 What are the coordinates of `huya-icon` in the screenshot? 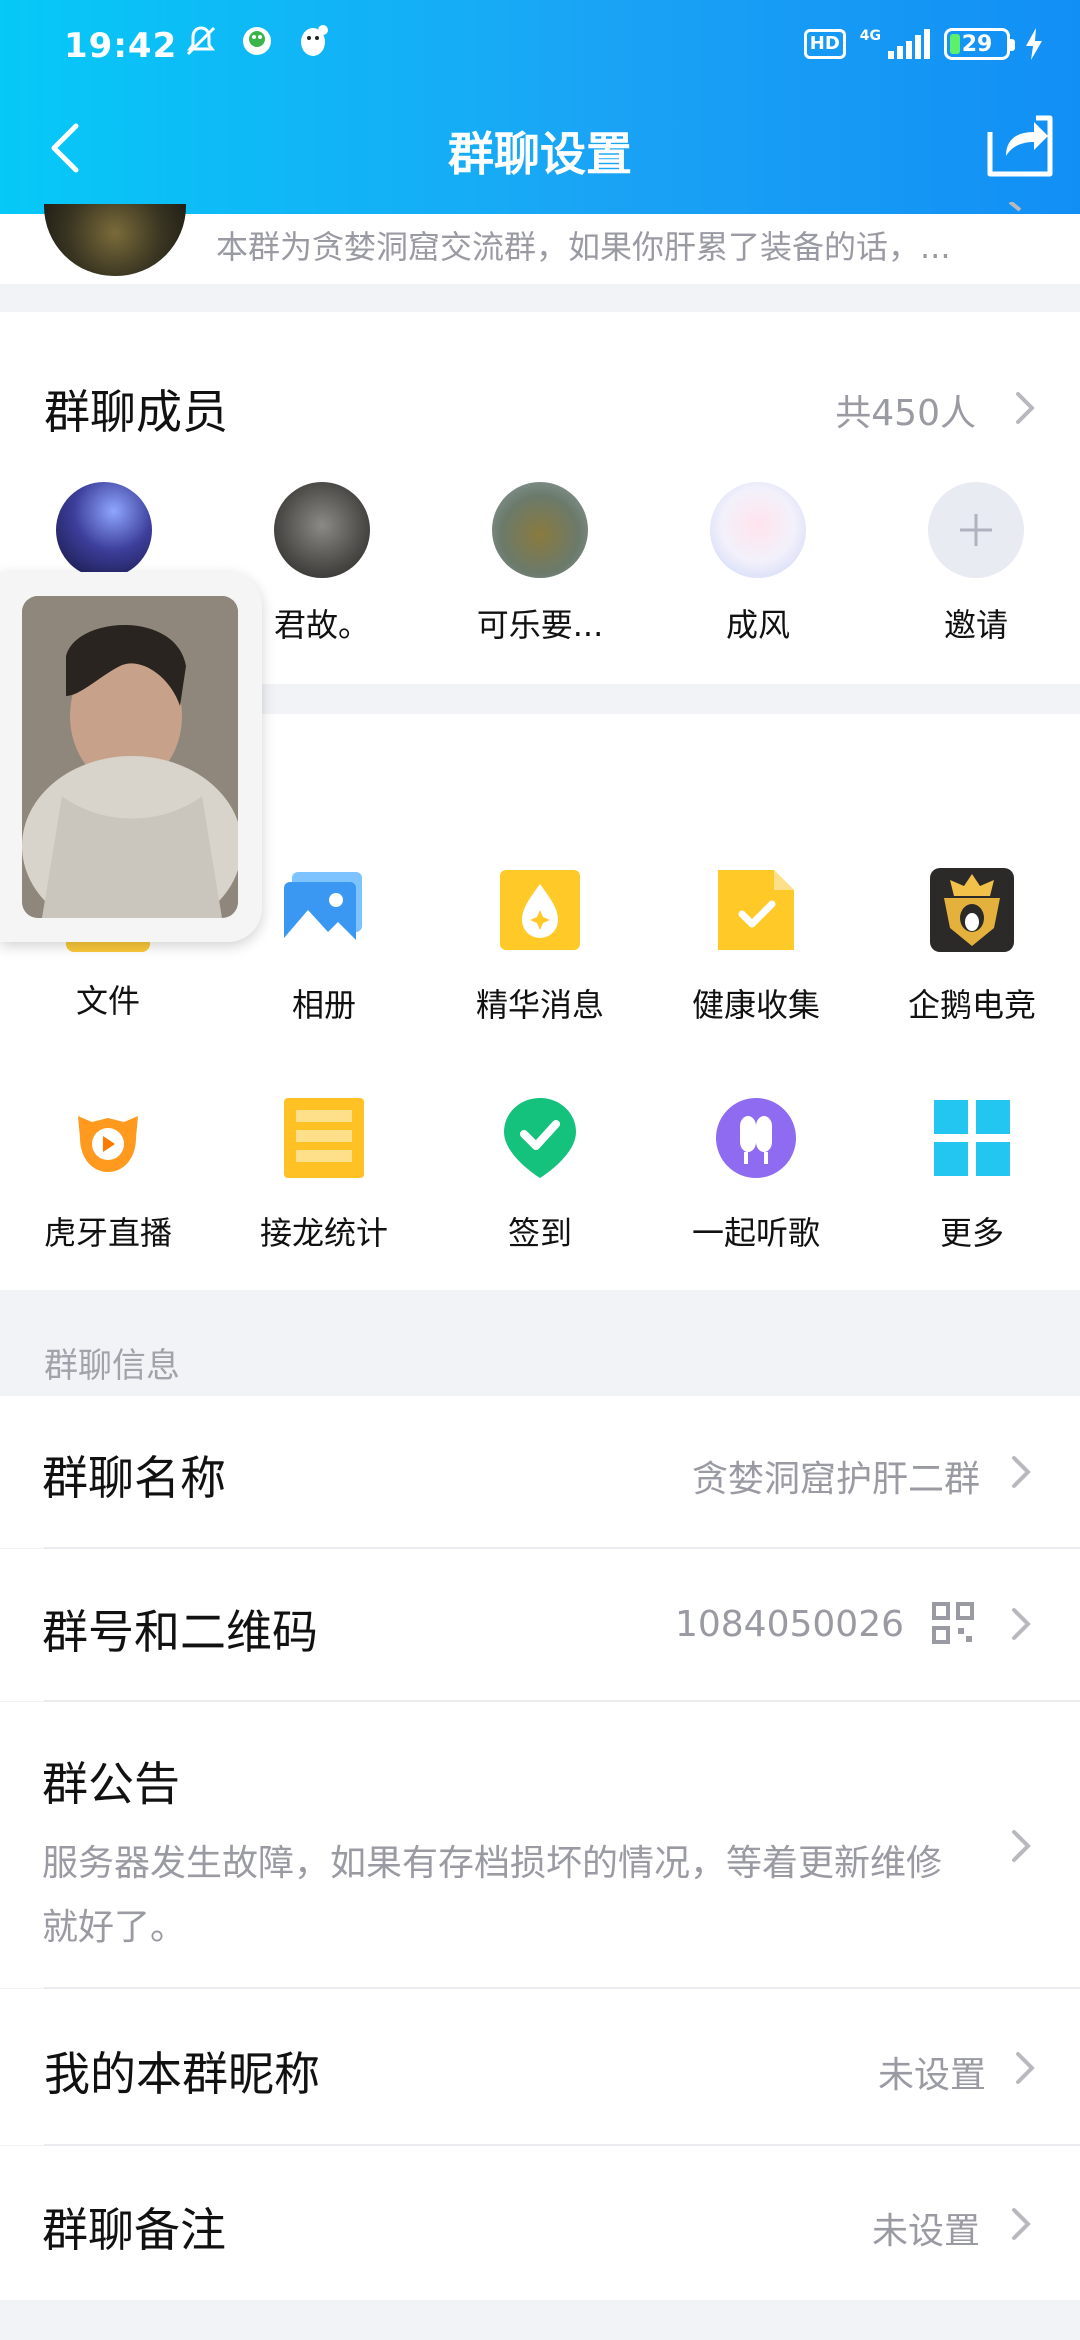 It's located at (108, 1138).